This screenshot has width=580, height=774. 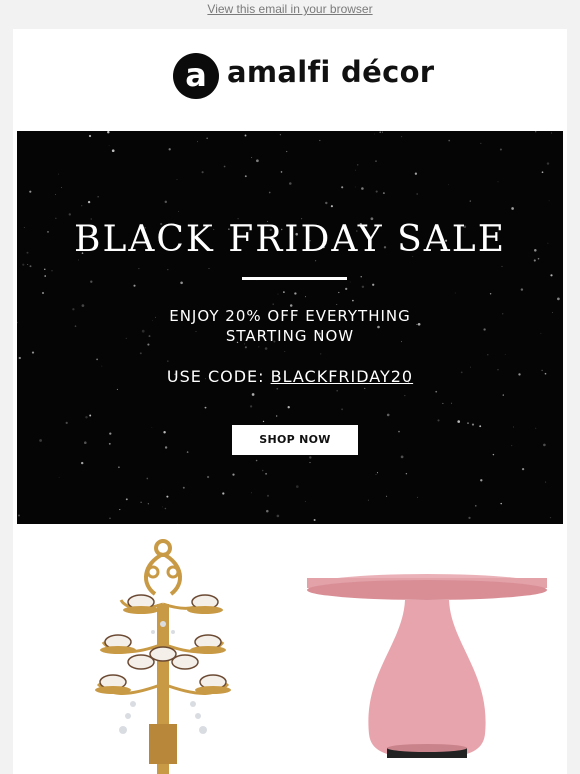 I want to click on brand-header: a amalfi décor, so click(x=290, y=79).